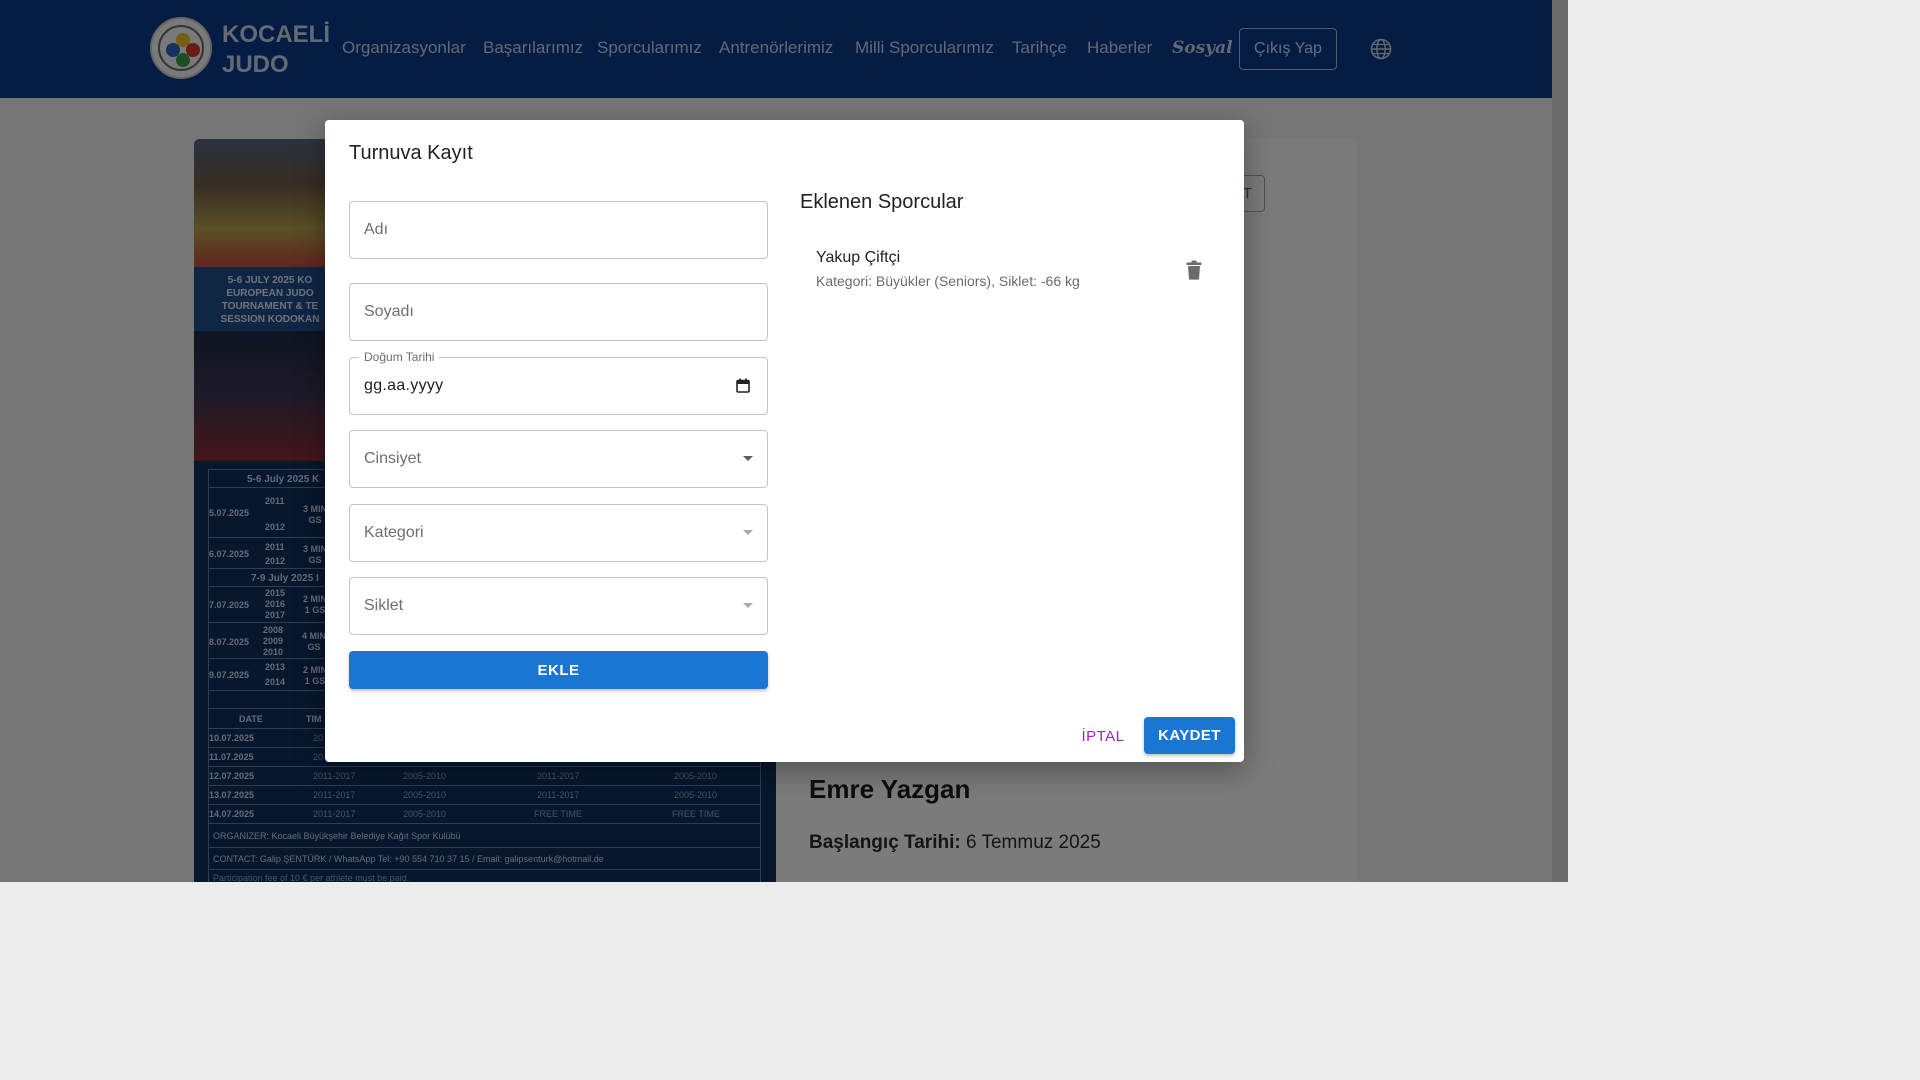  What do you see at coordinates (389, 311) in the screenshot?
I see `last-name-placeholder: Soyadı` at bounding box center [389, 311].